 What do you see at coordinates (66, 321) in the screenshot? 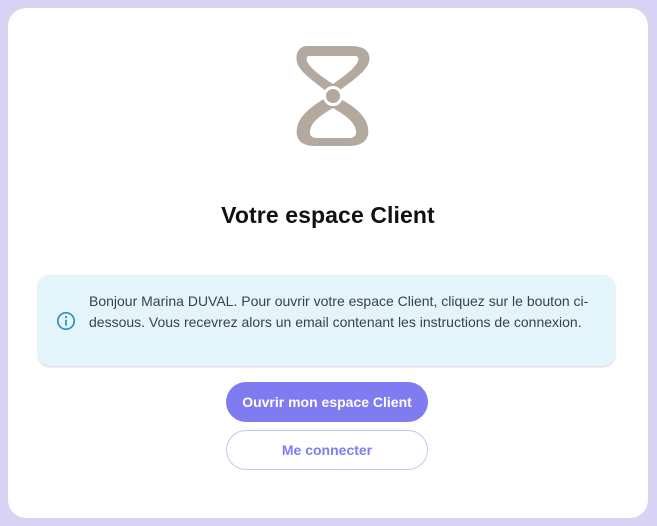
I see `info-icon` at bounding box center [66, 321].